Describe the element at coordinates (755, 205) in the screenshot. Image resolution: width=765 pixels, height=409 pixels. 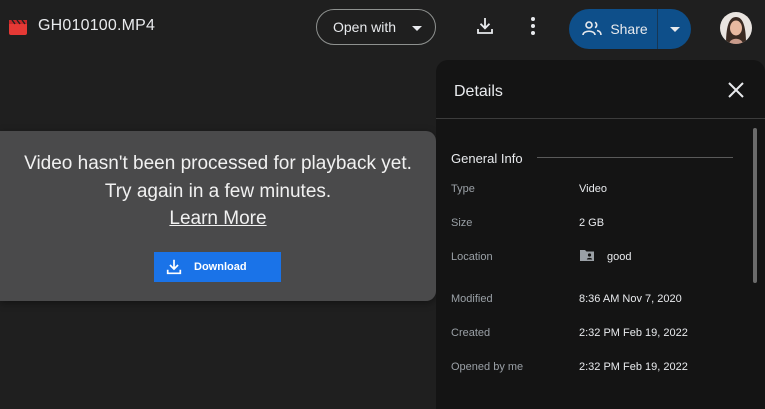
I see `details-scrollbar` at that location.